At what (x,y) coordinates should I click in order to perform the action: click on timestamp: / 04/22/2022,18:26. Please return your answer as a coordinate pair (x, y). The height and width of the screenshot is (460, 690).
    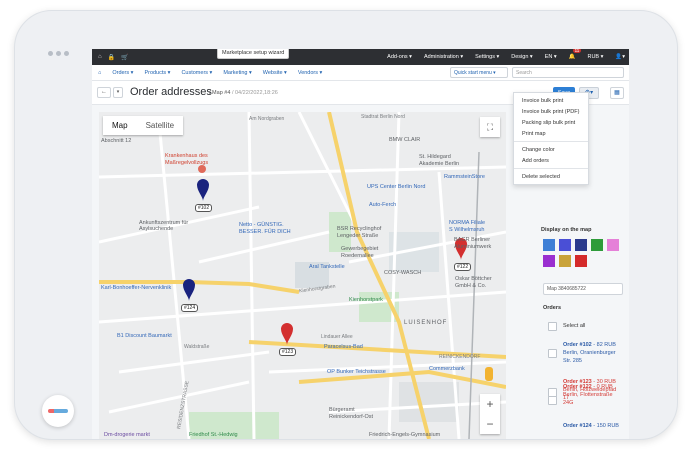
    Looking at the image, I should click on (254, 93).